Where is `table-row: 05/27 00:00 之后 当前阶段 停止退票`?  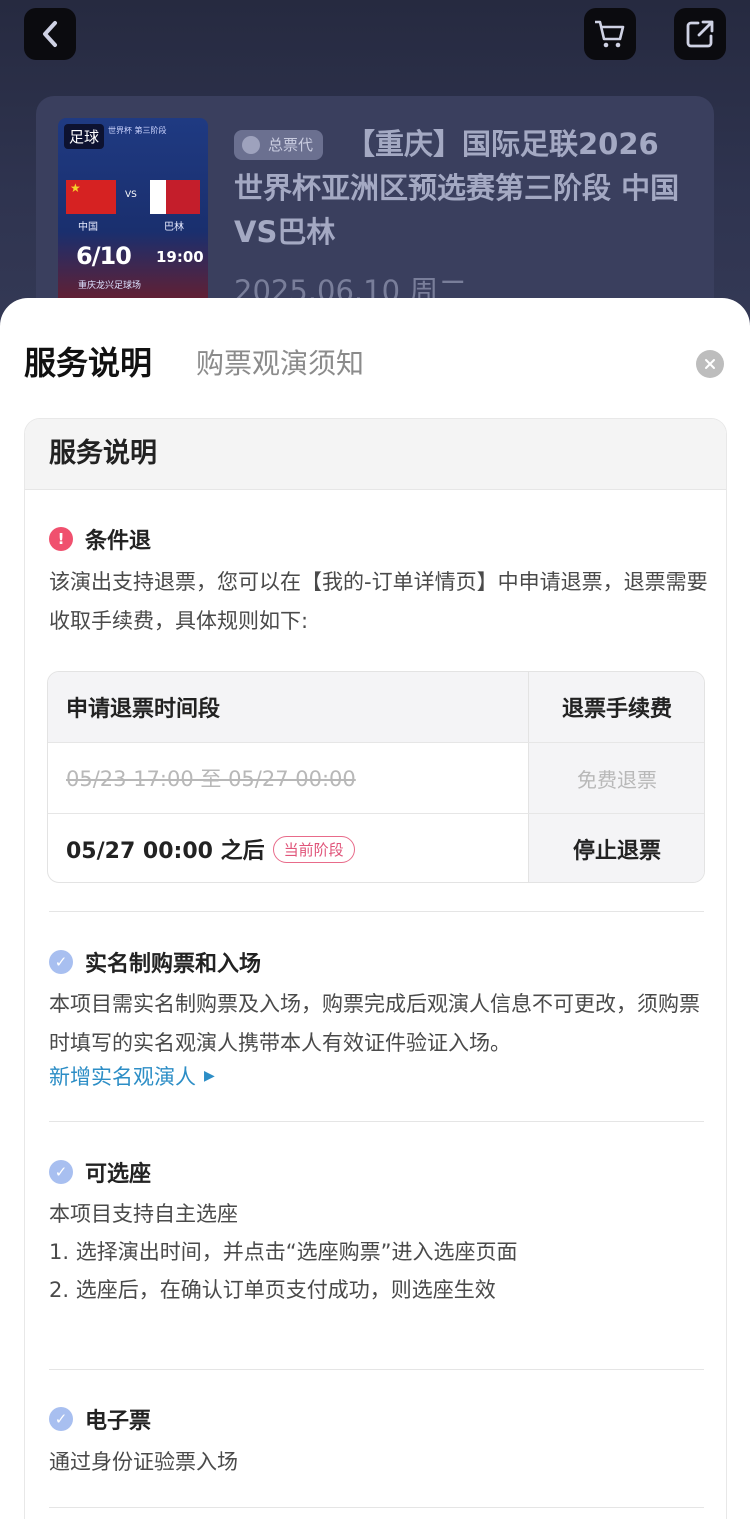 table-row: 05/27 00:00 之后 当前阶段 停止退票 is located at coordinates (376, 848).